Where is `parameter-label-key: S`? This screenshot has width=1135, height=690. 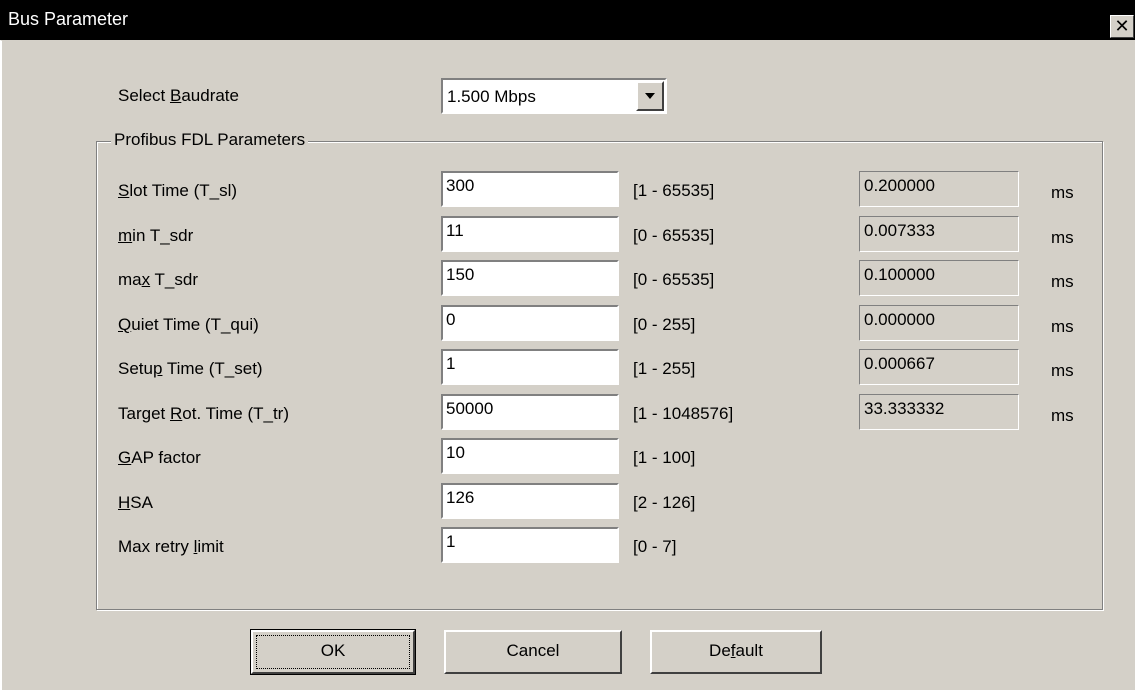
parameter-label-key: S is located at coordinates (124, 190).